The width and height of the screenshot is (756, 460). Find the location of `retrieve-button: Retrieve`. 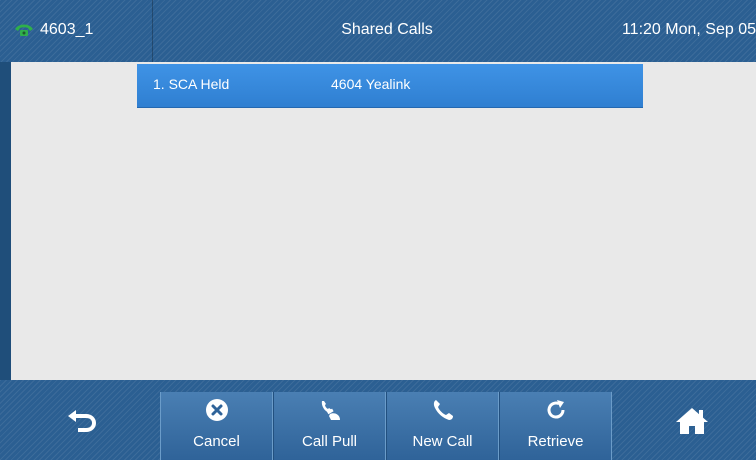

retrieve-button: Retrieve is located at coordinates (555, 426).